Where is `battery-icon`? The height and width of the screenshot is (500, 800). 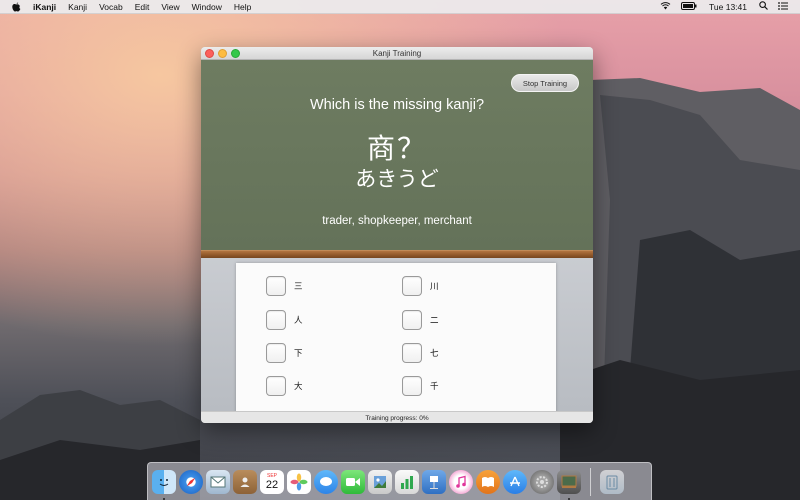
battery-icon is located at coordinates (689, 6).